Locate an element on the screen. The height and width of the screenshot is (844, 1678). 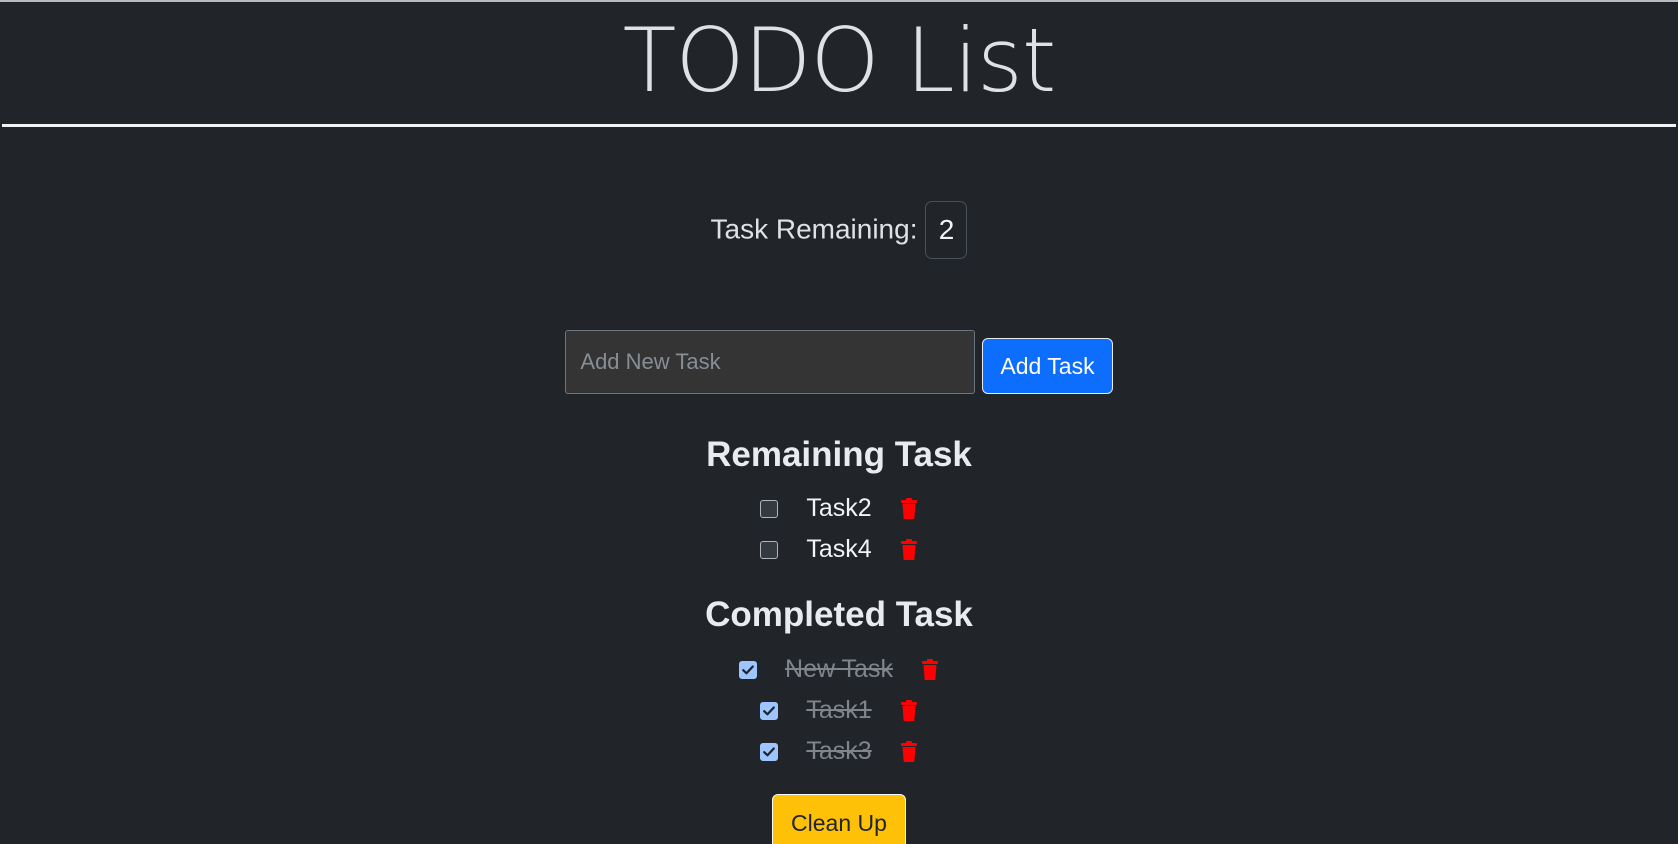
task-counter-badge: 2 is located at coordinates (946, 229).